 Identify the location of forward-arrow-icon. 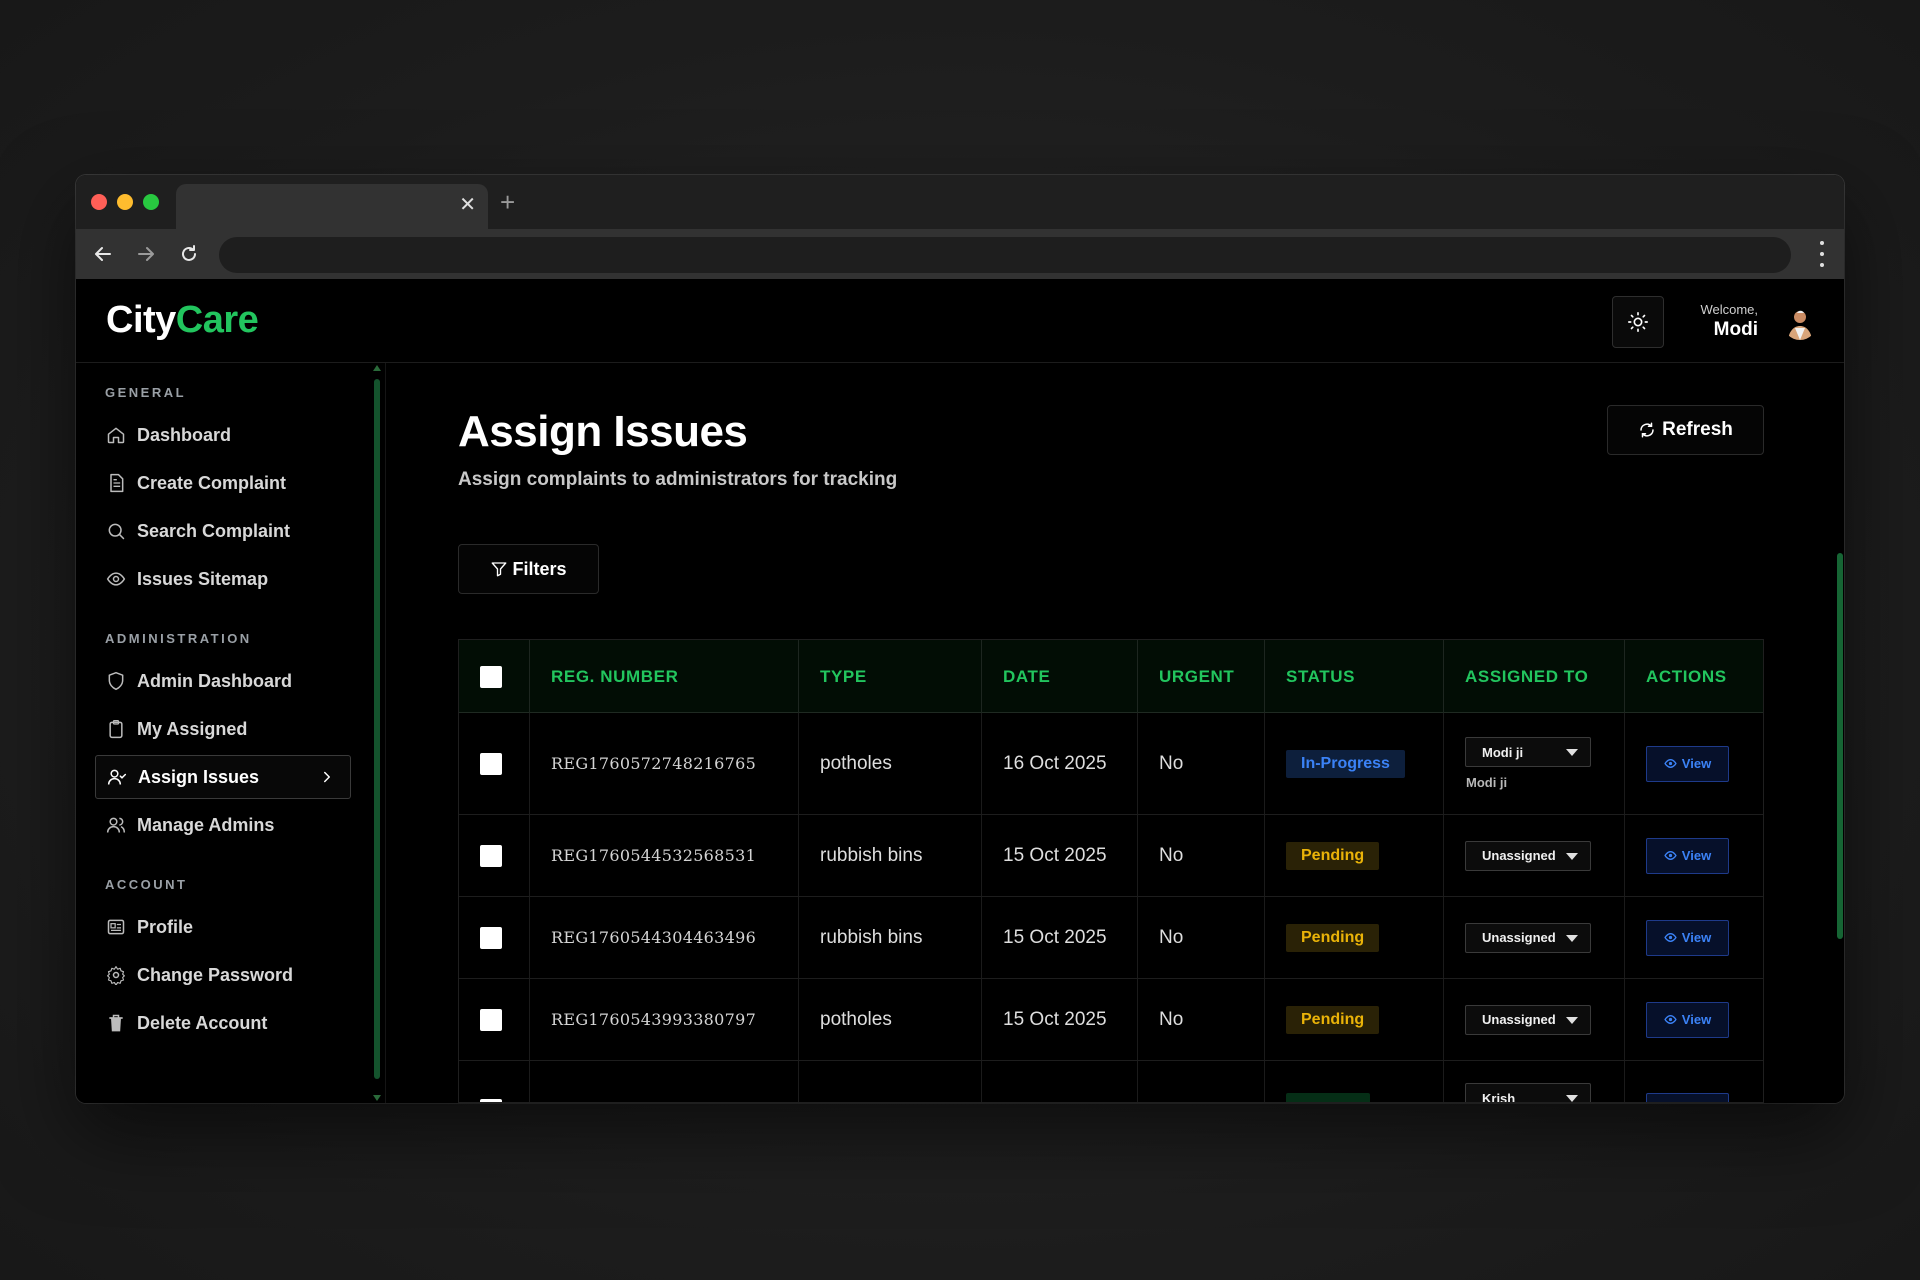
(146, 254).